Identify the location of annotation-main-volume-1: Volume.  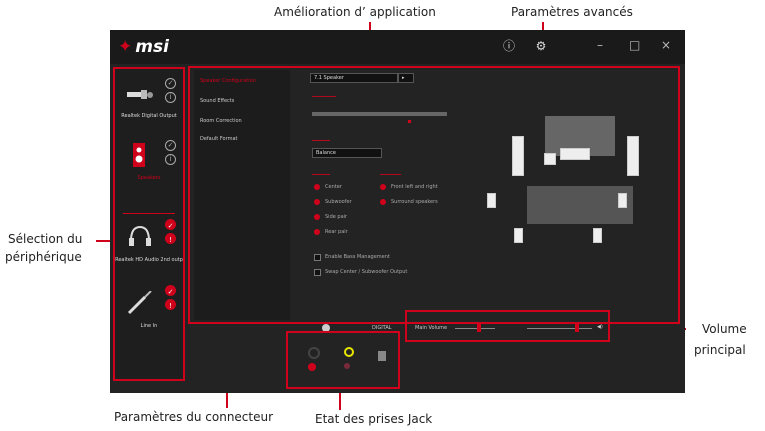
(724, 329).